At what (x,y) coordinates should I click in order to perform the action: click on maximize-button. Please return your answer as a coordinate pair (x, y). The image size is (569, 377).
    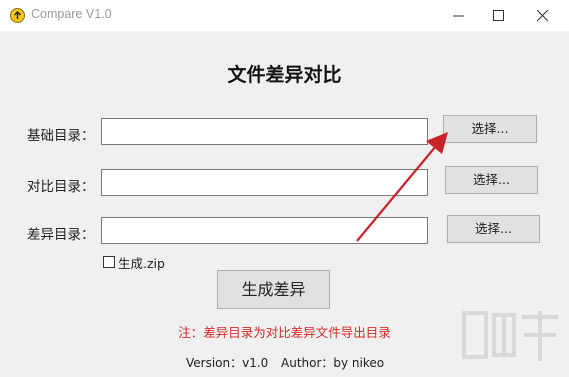
    Looking at the image, I should click on (499, 15).